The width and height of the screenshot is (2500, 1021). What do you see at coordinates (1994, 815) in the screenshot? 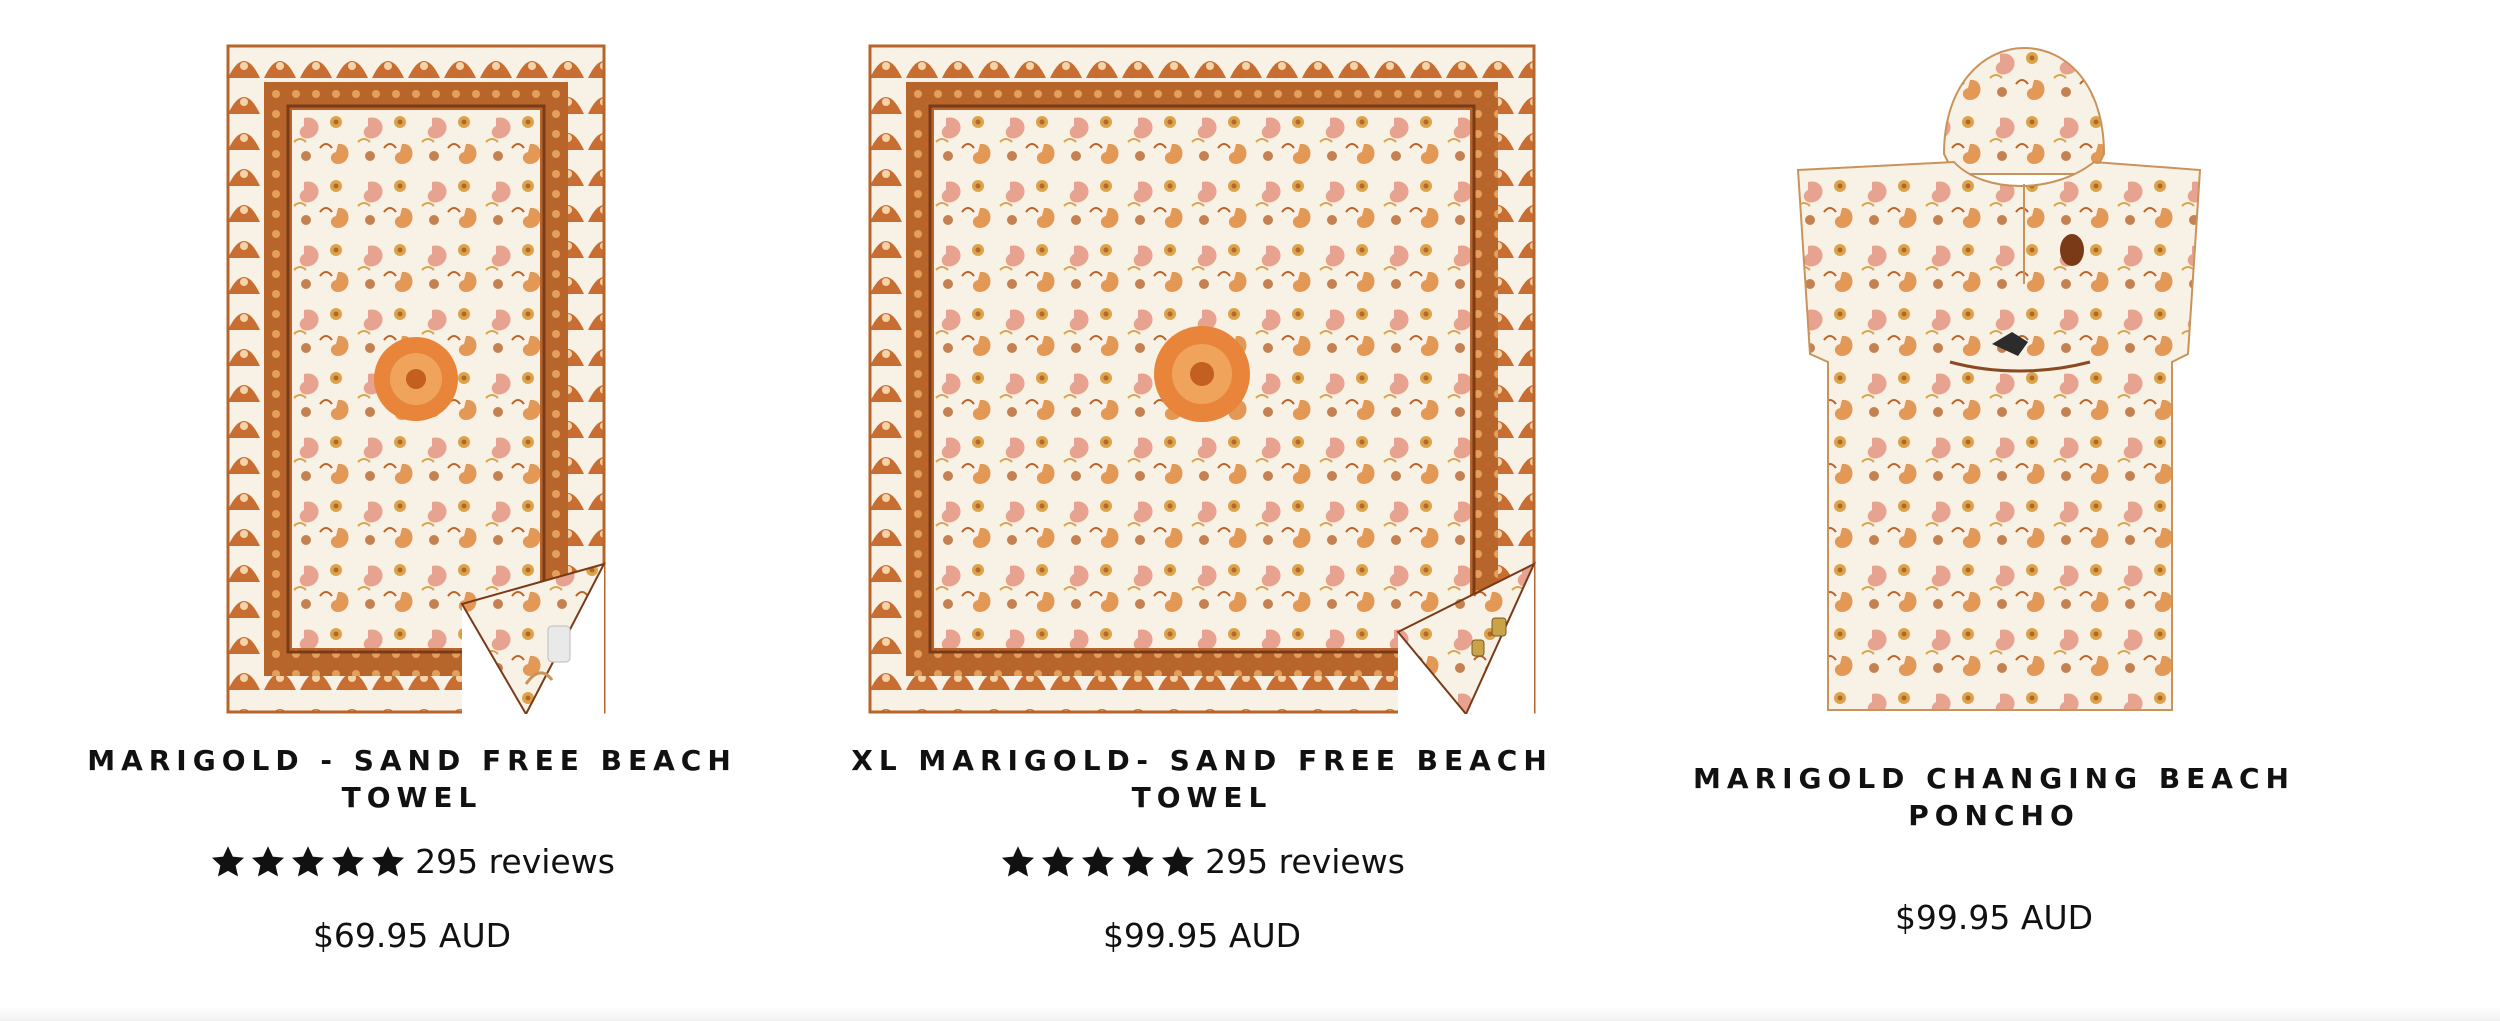
I see `product-title-line: PONCHO` at bounding box center [1994, 815].